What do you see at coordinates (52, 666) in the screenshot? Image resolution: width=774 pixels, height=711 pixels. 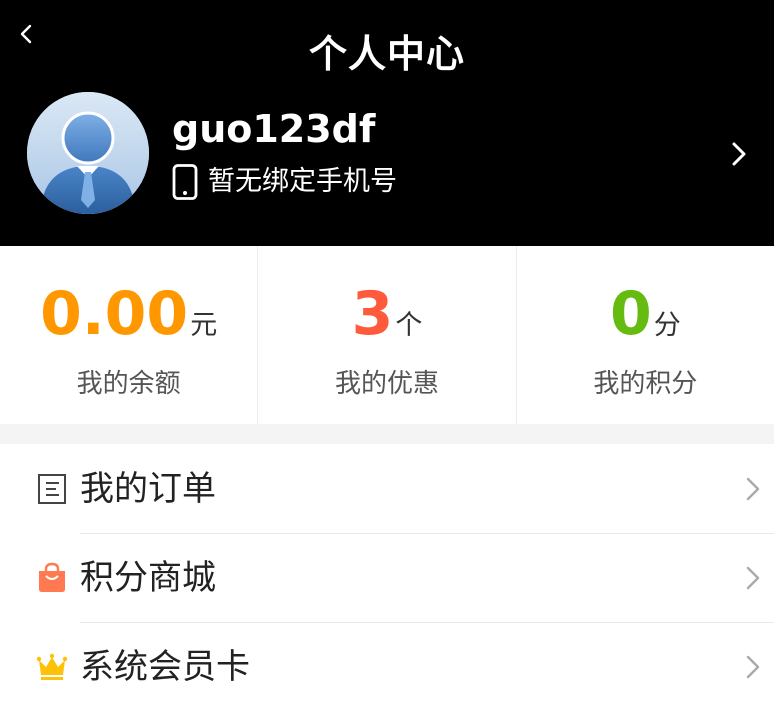 I see `crown-icon` at bounding box center [52, 666].